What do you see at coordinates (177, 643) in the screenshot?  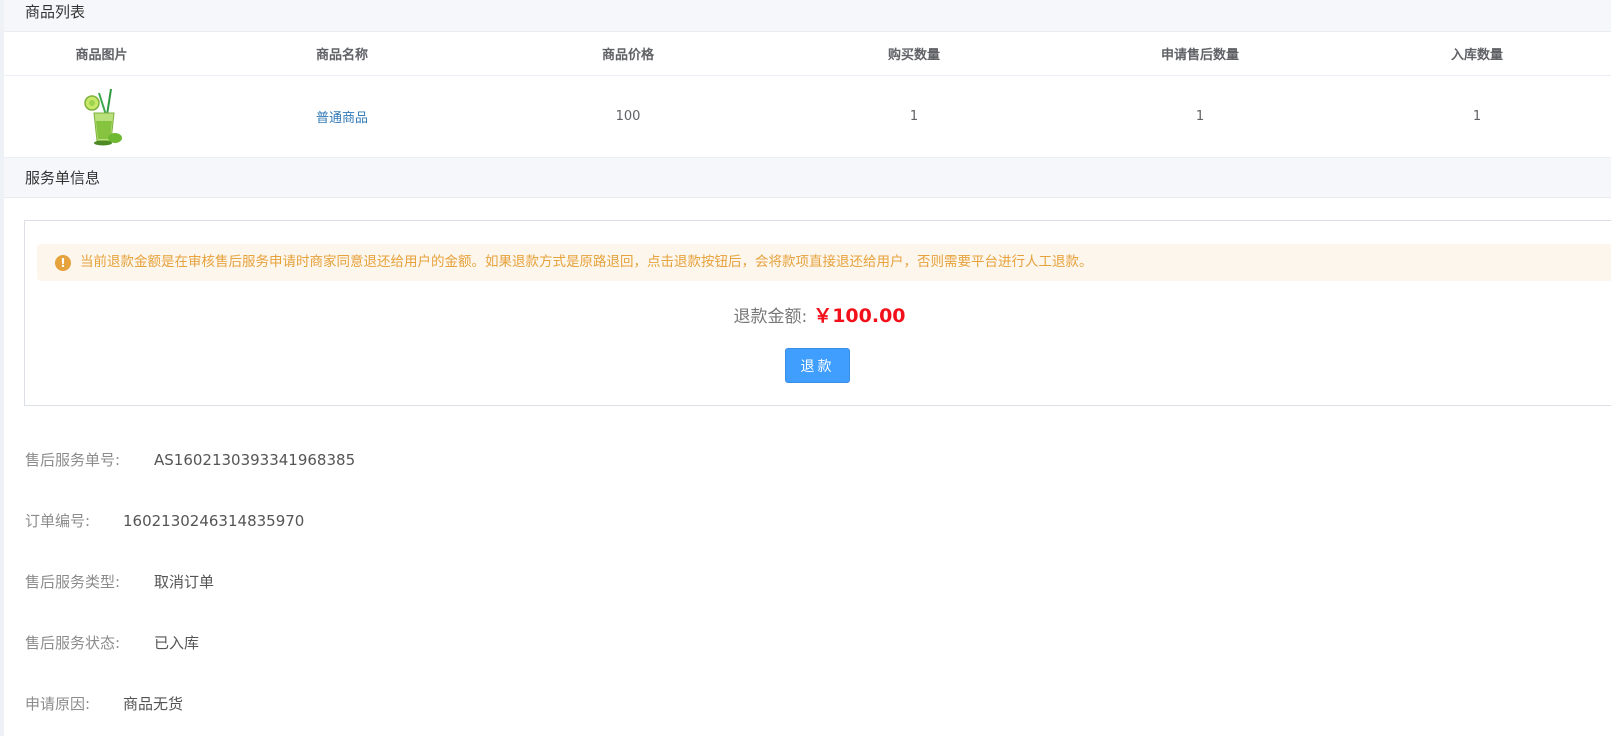 I see `service-status-value: 已入库` at bounding box center [177, 643].